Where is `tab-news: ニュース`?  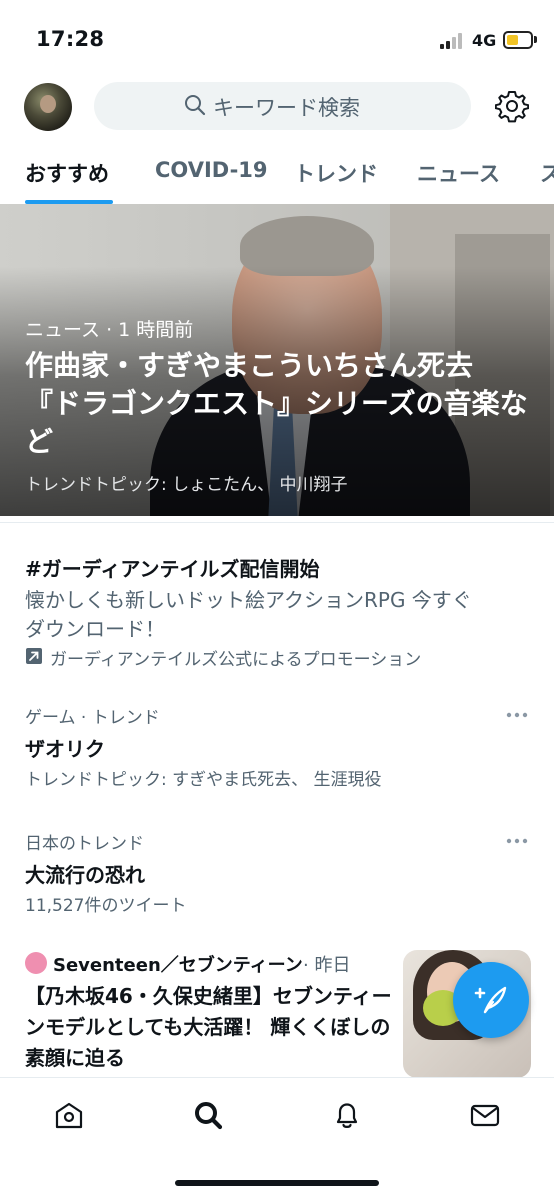 tab-news: ニュース is located at coordinates (458, 173).